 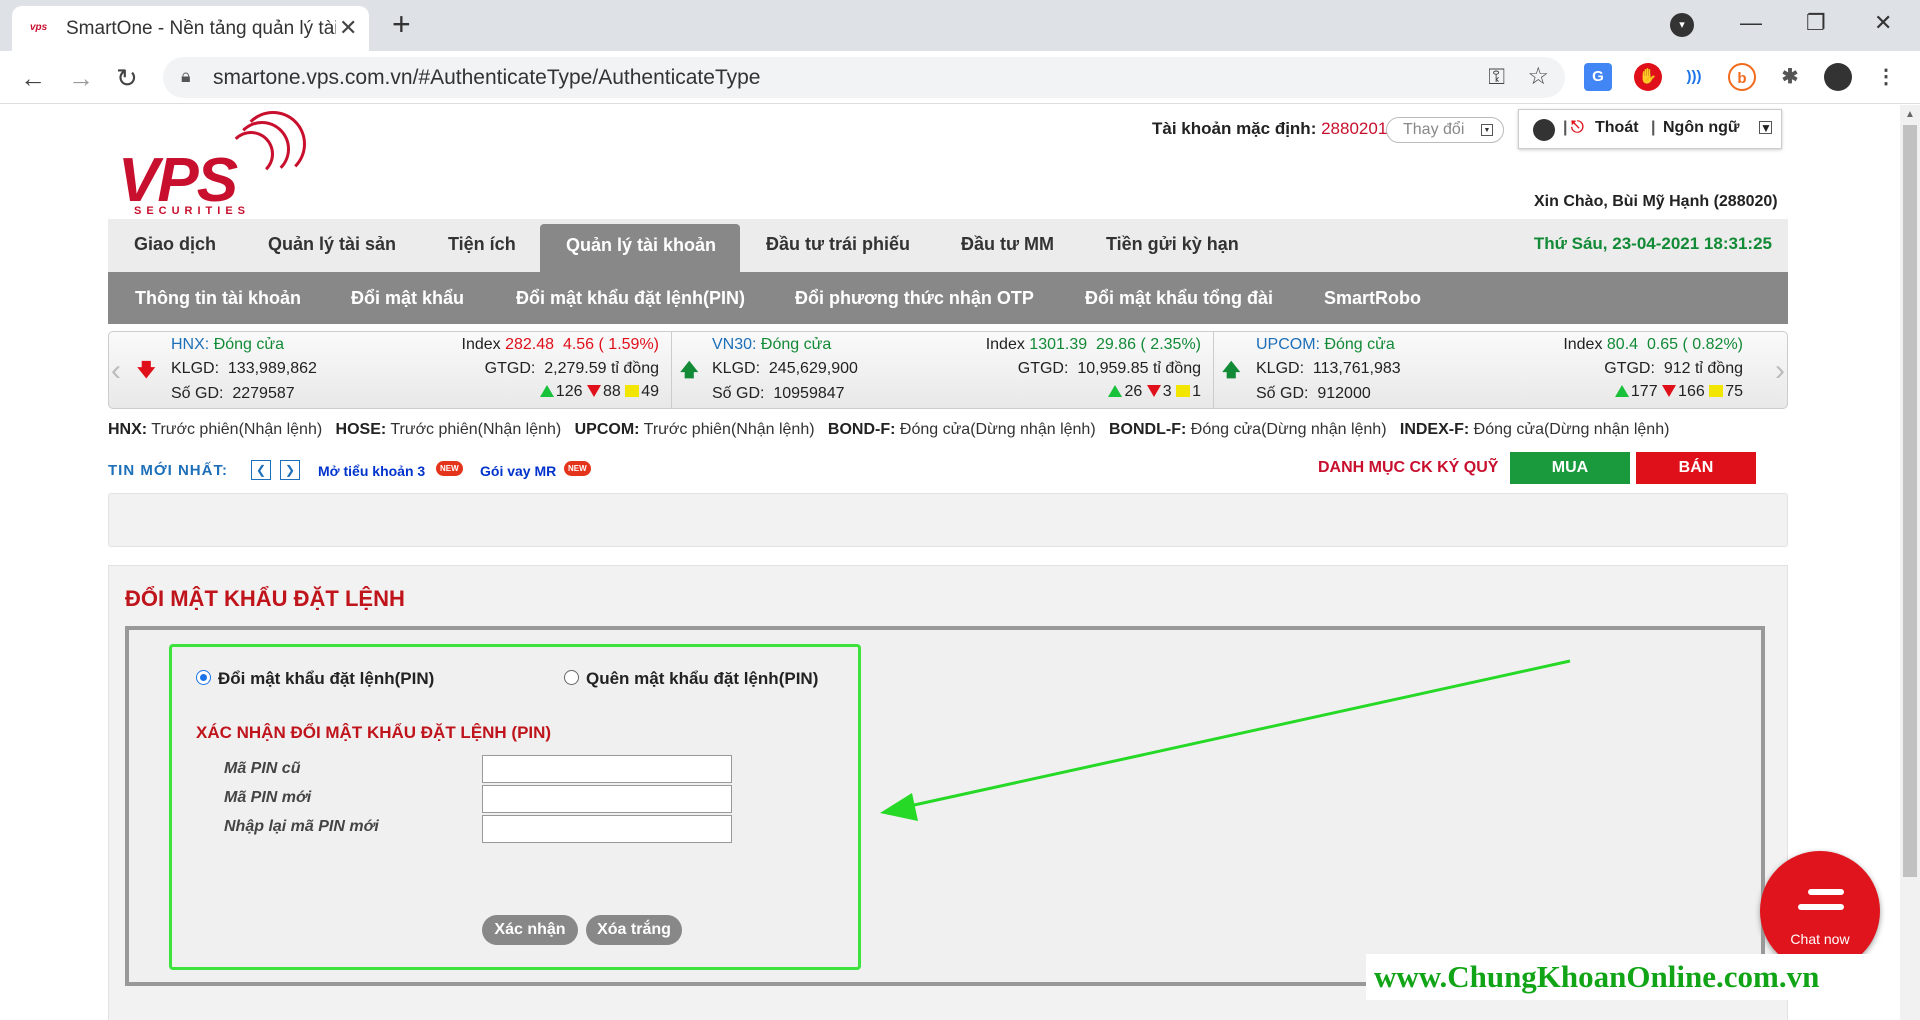 What do you see at coordinates (1886, 77) in the screenshot?
I see `menu-icon: ⋮` at bounding box center [1886, 77].